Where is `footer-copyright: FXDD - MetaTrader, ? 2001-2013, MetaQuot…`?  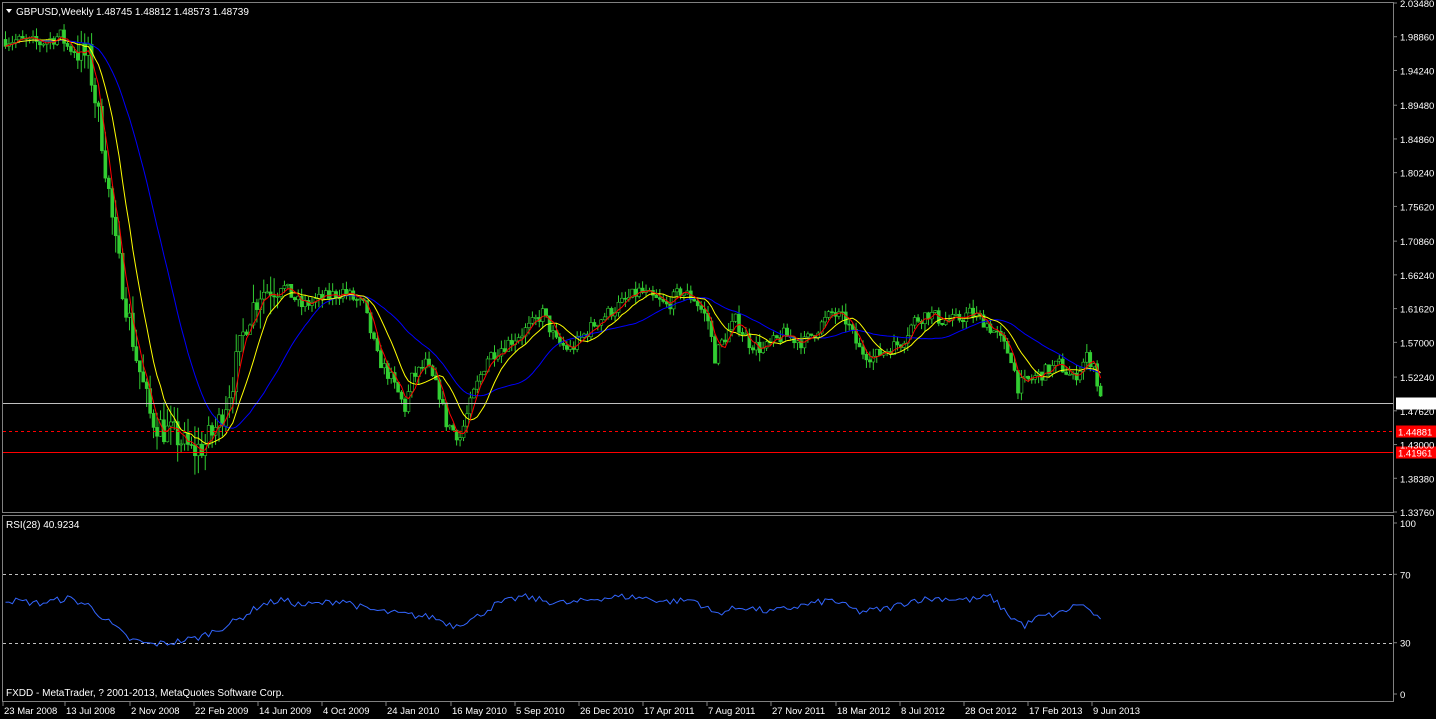
footer-copyright: FXDD - MetaTrader, ? 2001-2013, MetaQuot… is located at coordinates (145, 693).